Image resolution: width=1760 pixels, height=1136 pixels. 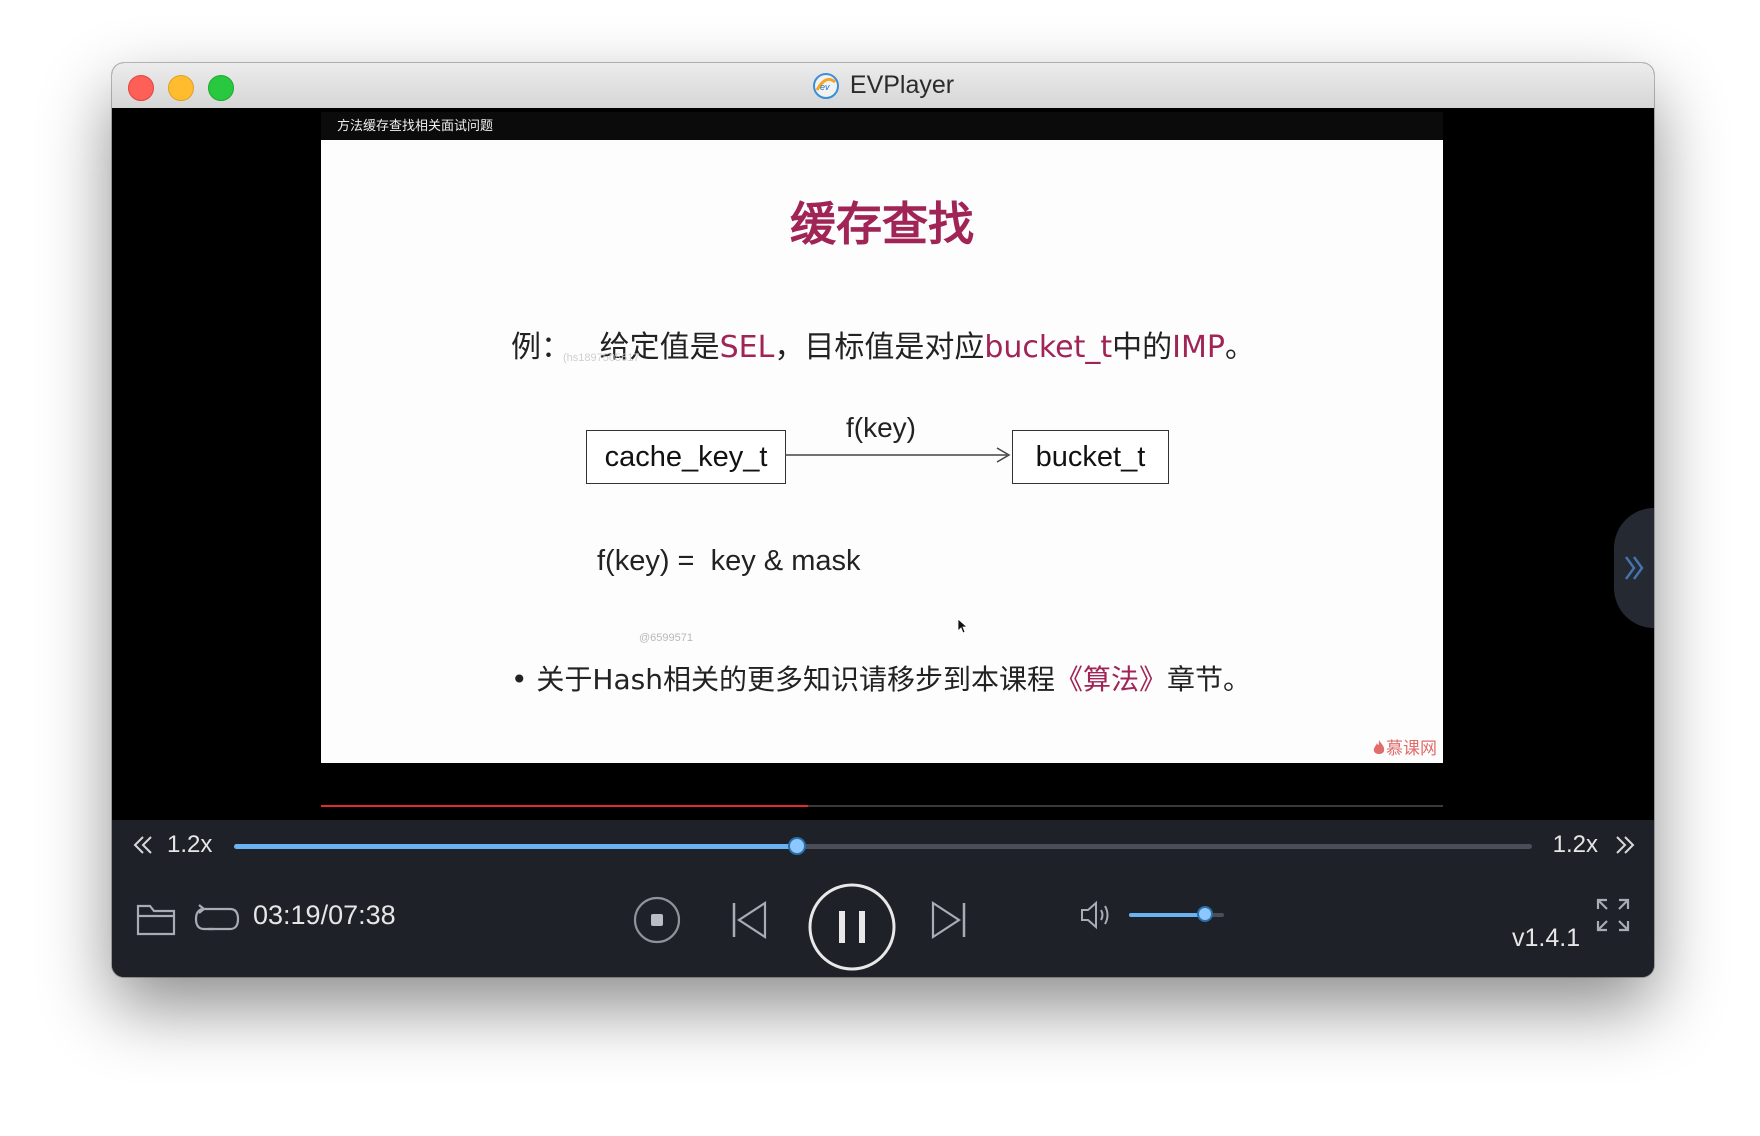 I want to click on bullet-text: • 关于Hash相关的更多知识请移步到本课程, so click(x=783, y=679).